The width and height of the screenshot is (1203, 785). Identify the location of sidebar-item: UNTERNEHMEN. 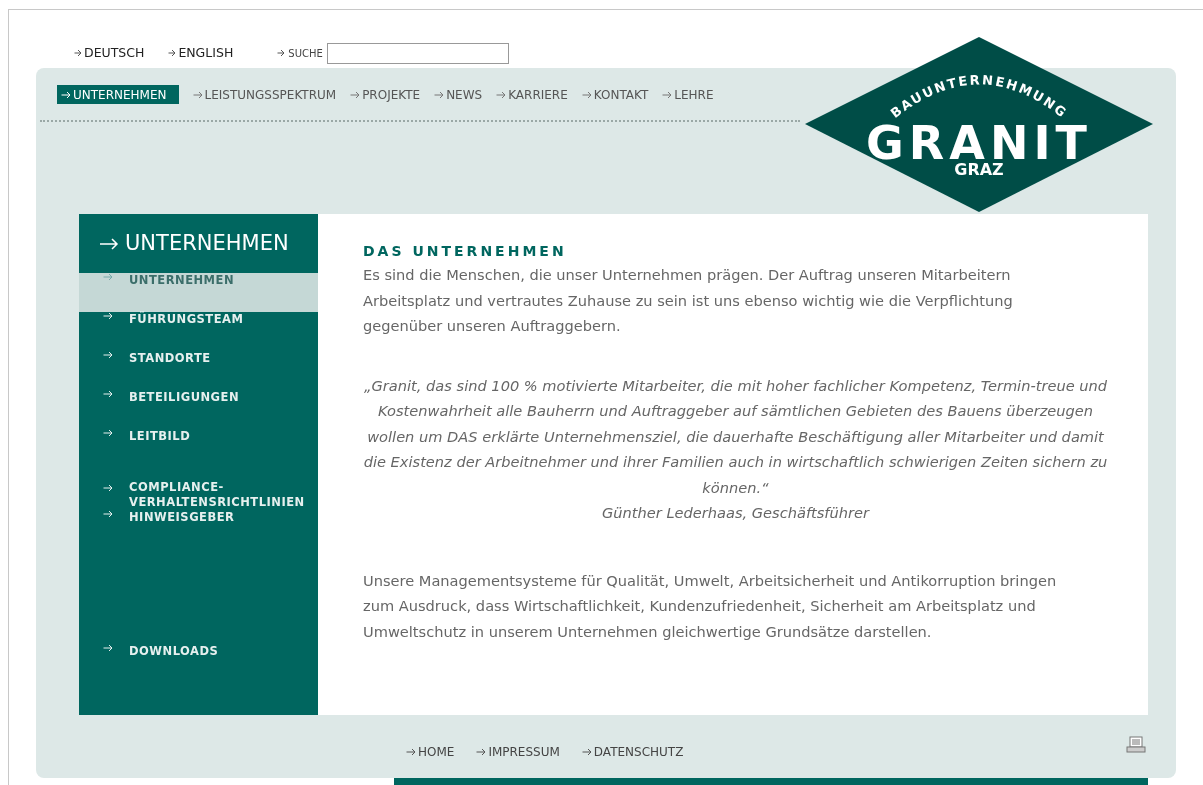
(198, 292).